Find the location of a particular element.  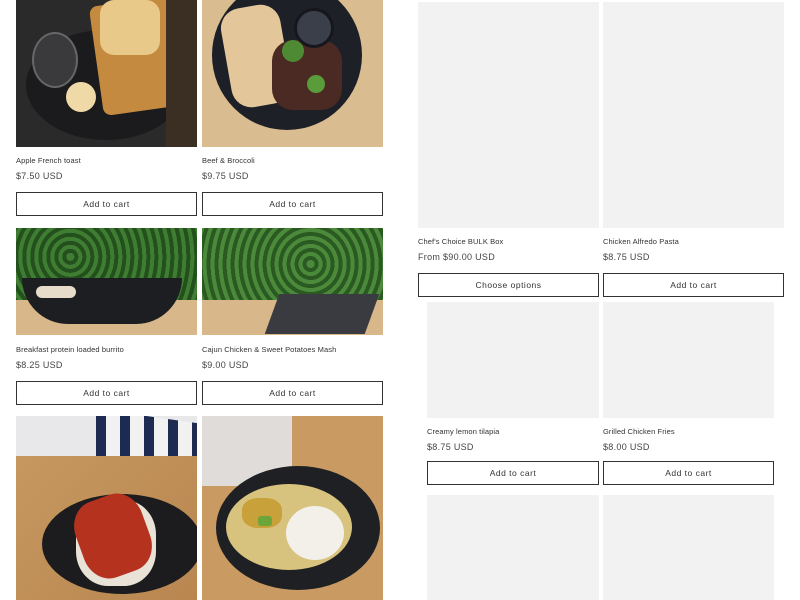

product-title: Grilled Chicken Fries is located at coordinates (639, 431).